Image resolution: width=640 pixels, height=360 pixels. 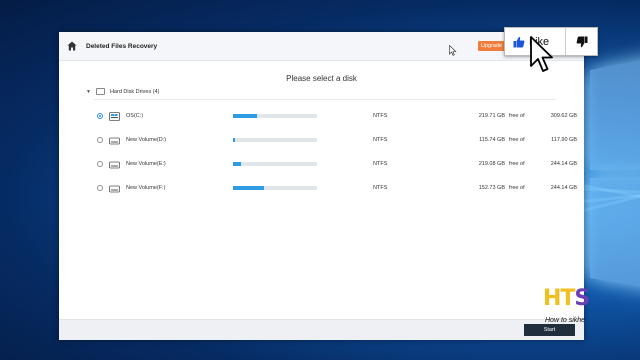 I want to click on drive-name: OS(C:), so click(x=135, y=116).